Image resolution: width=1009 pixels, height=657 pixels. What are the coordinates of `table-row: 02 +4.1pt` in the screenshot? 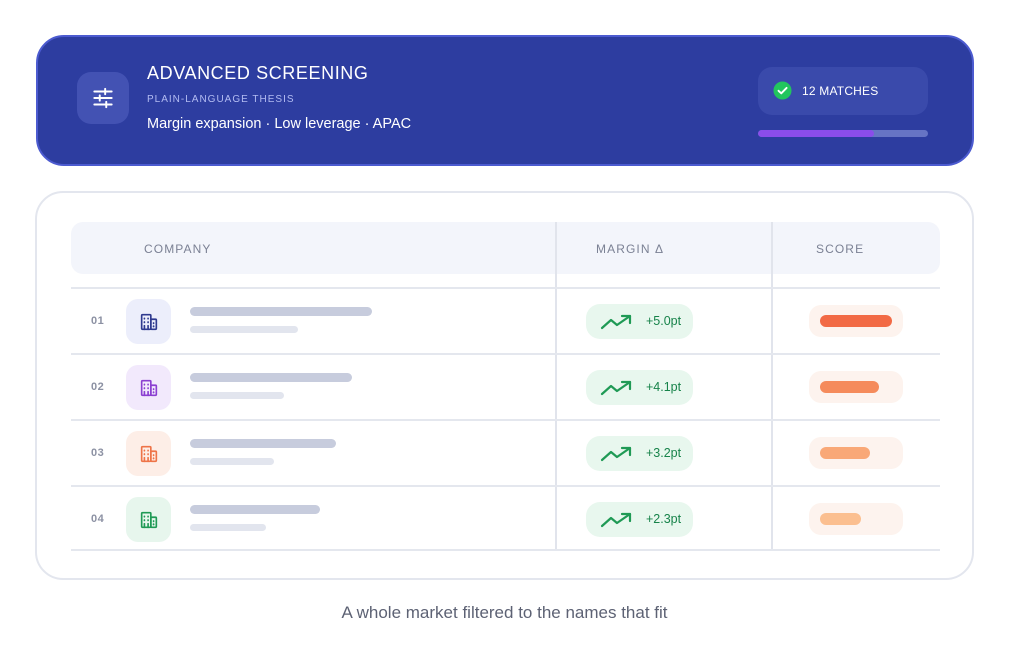 It's located at (505, 387).